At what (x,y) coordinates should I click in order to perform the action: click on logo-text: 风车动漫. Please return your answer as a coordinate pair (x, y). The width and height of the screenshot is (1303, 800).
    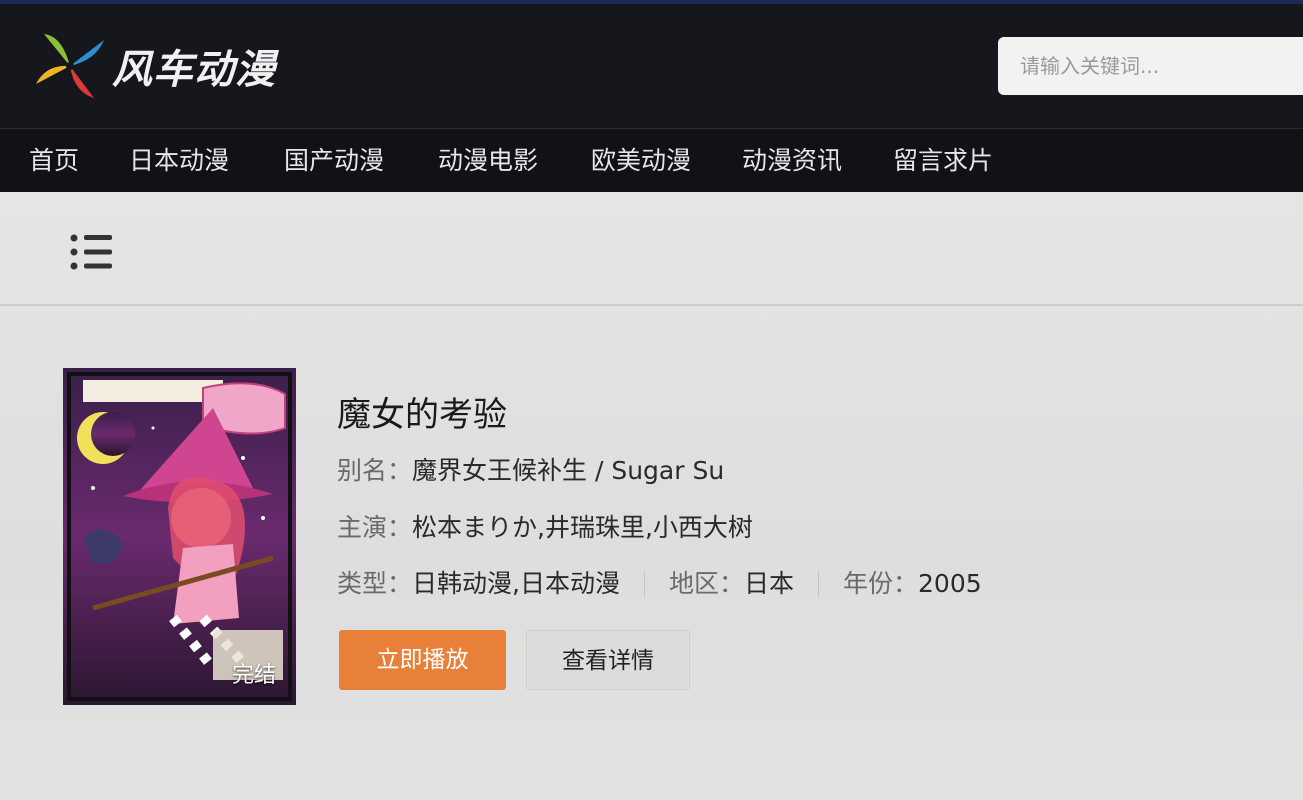
    Looking at the image, I should click on (194, 70).